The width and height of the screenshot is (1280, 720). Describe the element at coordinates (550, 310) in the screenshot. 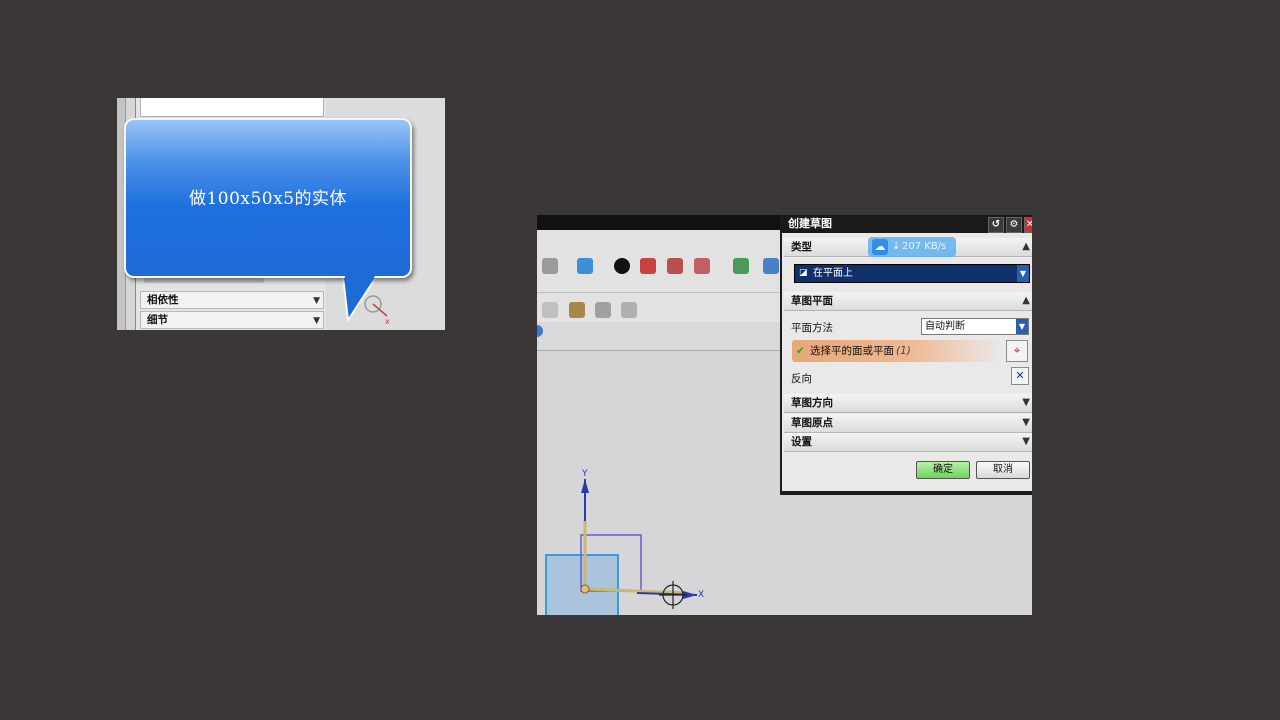

I see `edge-blend-icon` at that location.